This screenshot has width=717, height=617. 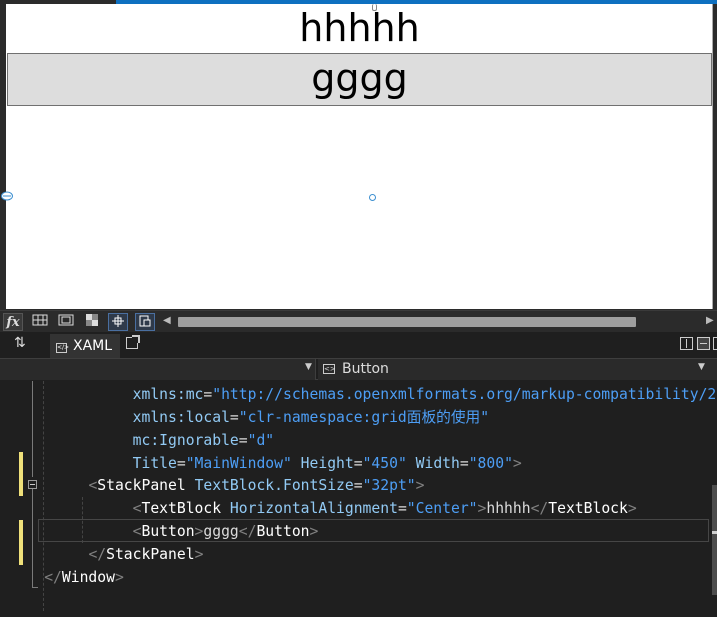 What do you see at coordinates (714, 540) in the screenshot?
I see `vertical-scrollbar` at bounding box center [714, 540].